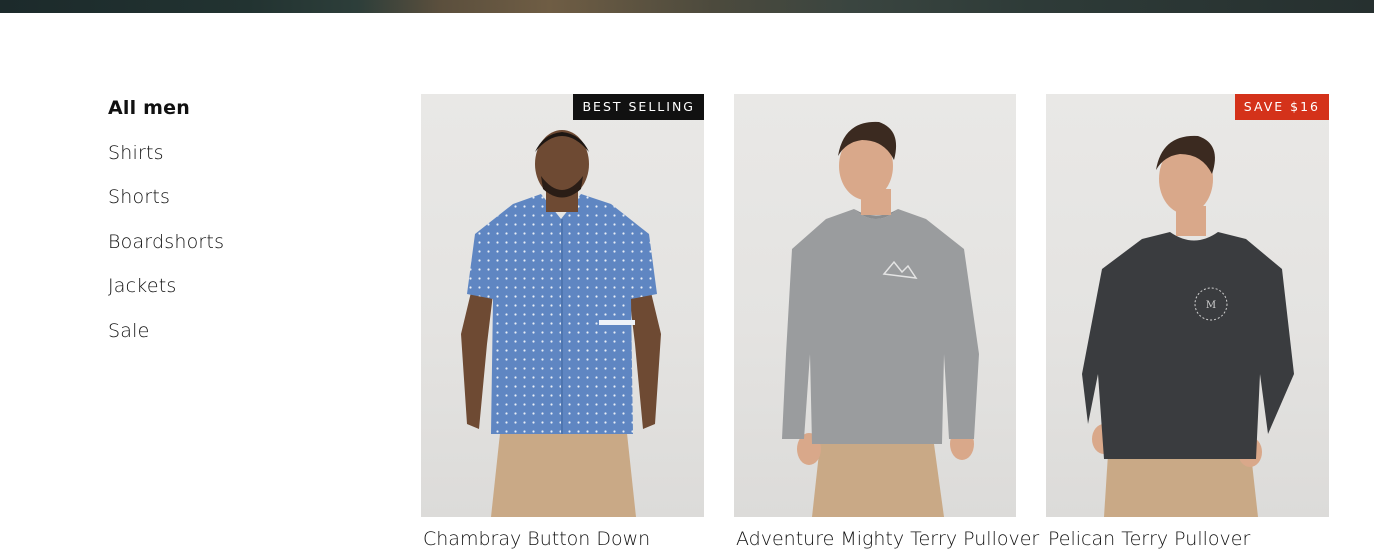 This screenshot has height=551, width=1374. What do you see at coordinates (687, 6) in the screenshot?
I see `hero-banner-strip` at bounding box center [687, 6].